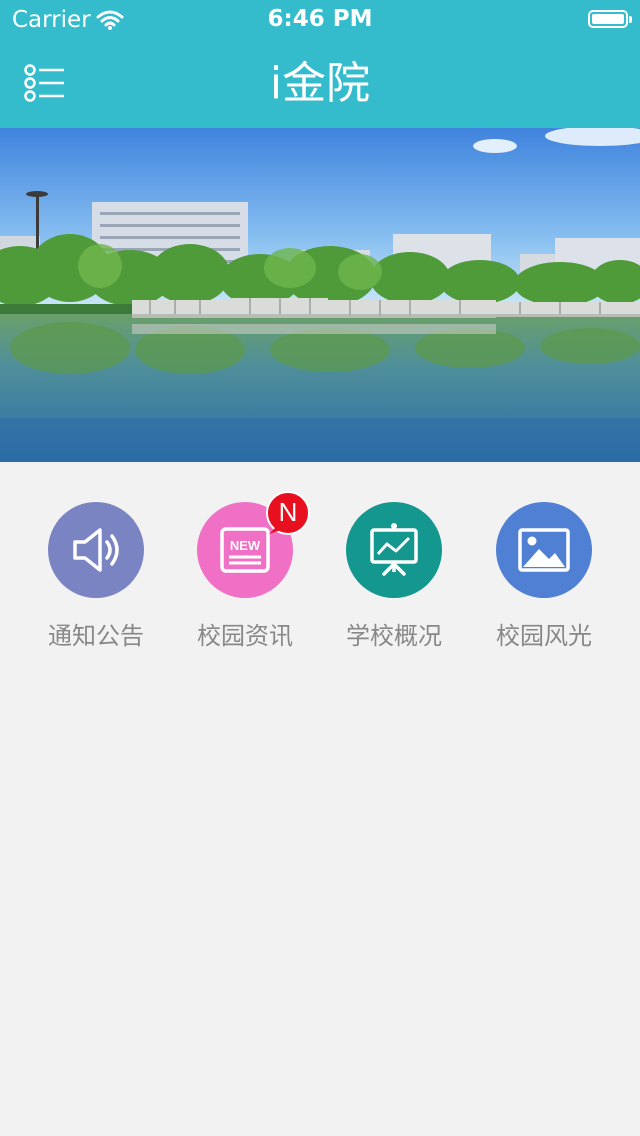 The image size is (640, 1136). What do you see at coordinates (544, 636) in the screenshot?
I see `grid-item-label: 校园风光` at bounding box center [544, 636].